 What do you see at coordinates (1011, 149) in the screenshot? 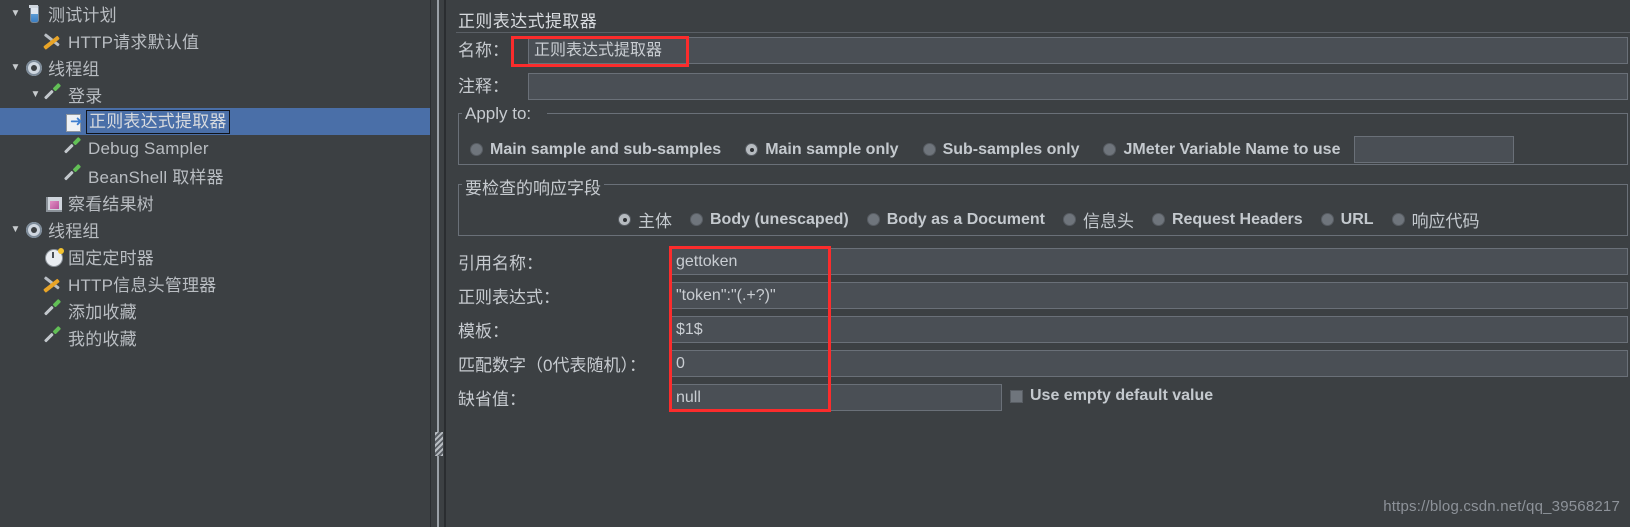
I see `radio-label: Sub-samples only` at bounding box center [1011, 149].